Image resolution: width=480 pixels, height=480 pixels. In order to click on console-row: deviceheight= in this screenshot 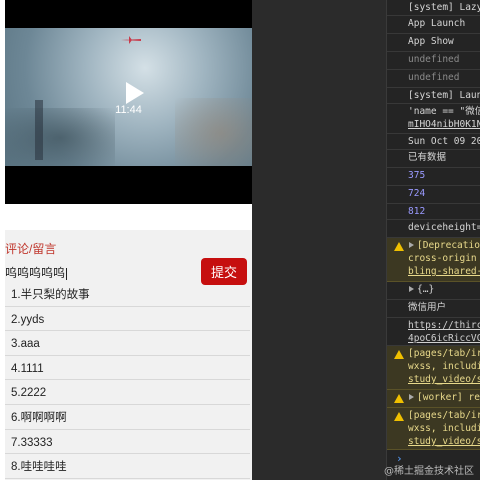, I will do `click(433, 229)`.